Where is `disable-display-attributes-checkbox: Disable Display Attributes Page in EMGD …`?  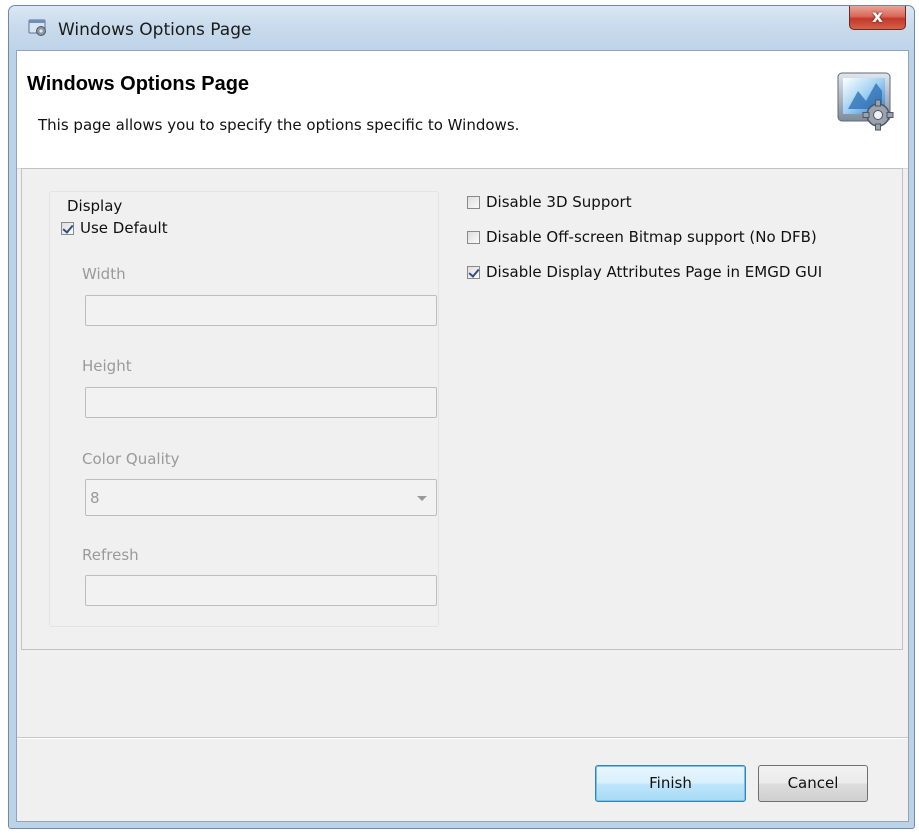 disable-display-attributes-checkbox: Disable Display Attributes Page in EMGD … is located at coordinates (644, 272).